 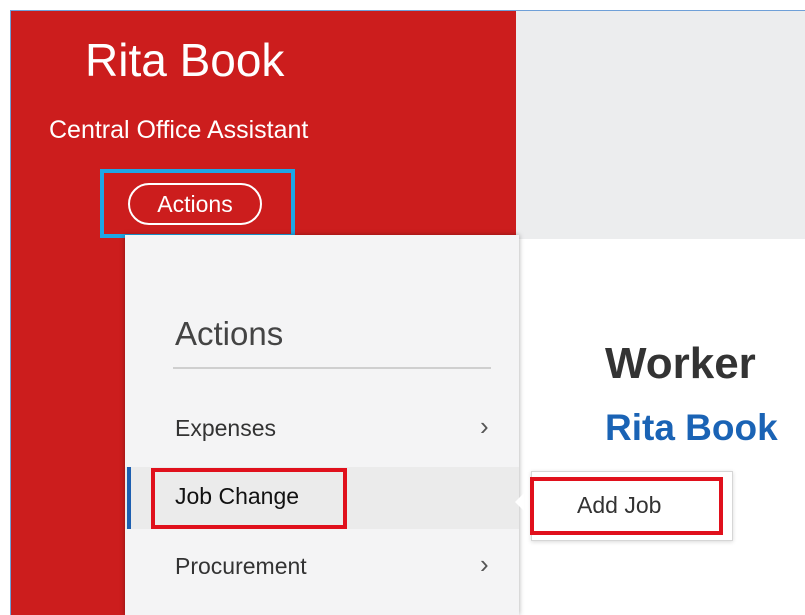 I want to click on selected-indicator, so click(x=129, y=498).